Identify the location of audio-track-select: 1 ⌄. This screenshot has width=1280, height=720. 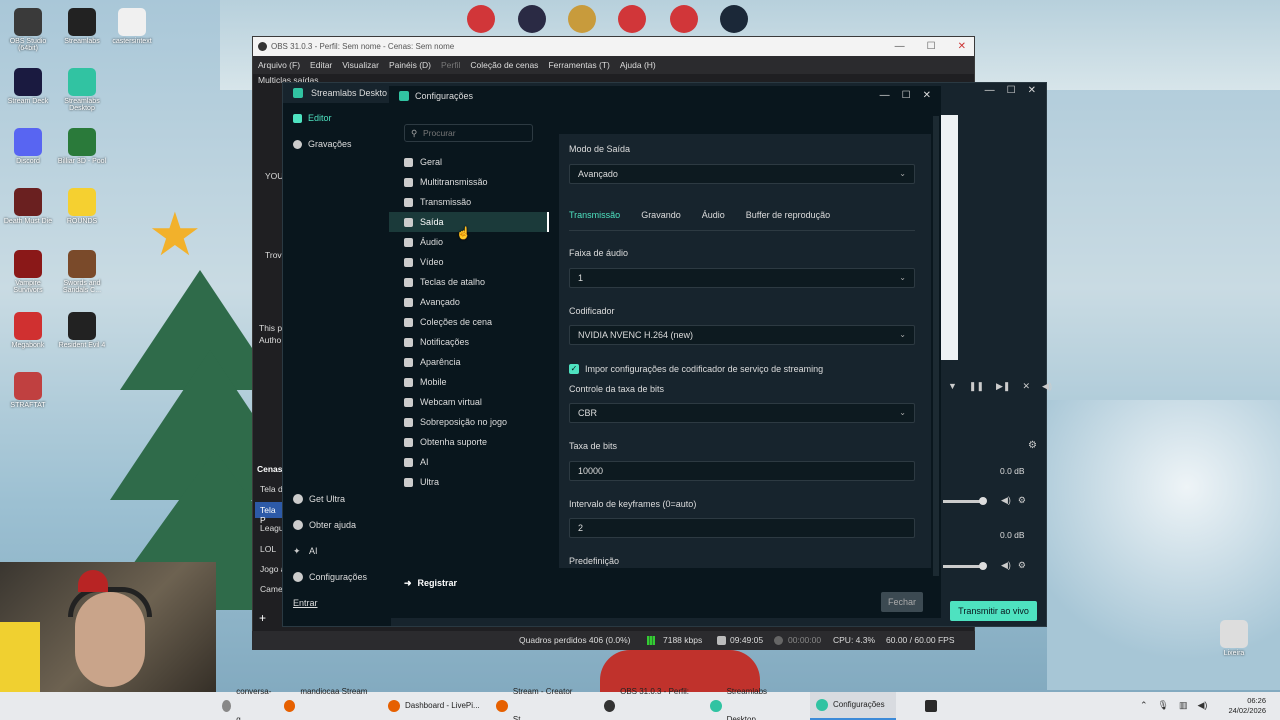
(742, 278).